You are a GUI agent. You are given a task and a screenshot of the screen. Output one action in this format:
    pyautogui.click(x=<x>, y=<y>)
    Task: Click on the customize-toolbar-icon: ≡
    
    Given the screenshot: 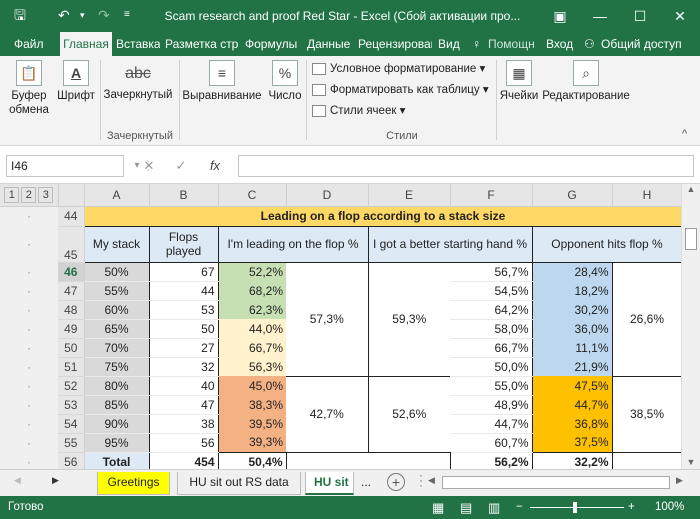 What is the action you would take?
    pyautogui.click(x=127, y=15)
    